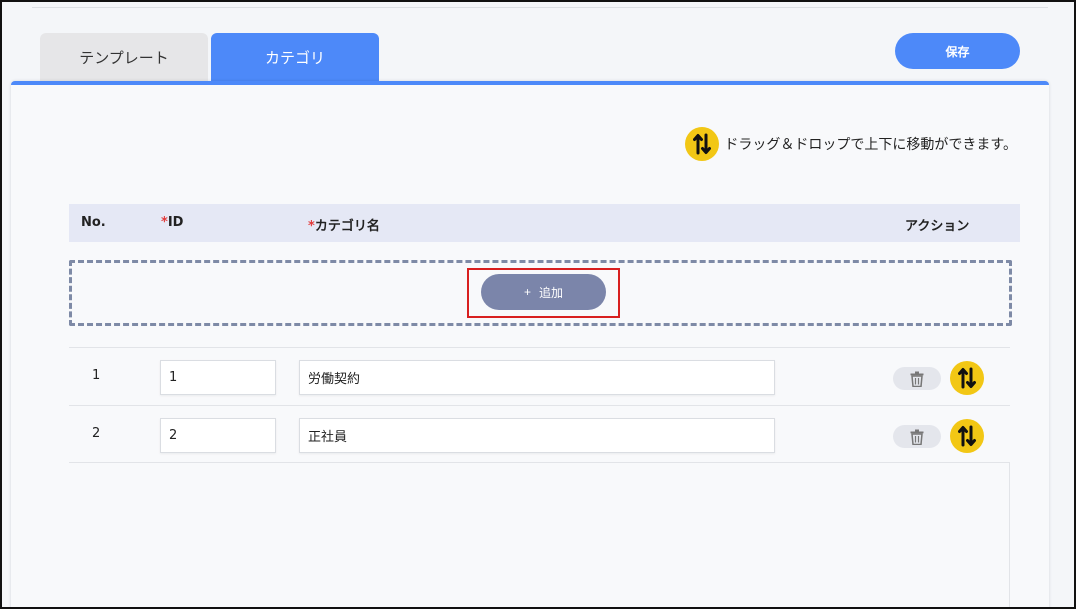 The width and height of the screenshot is (1076, 609). What do you see at coordinates (544, 223) in the screenshot?
I see `table-header: No. *ID *カテゴリ名 アクション` at bounding box center [544, 223].